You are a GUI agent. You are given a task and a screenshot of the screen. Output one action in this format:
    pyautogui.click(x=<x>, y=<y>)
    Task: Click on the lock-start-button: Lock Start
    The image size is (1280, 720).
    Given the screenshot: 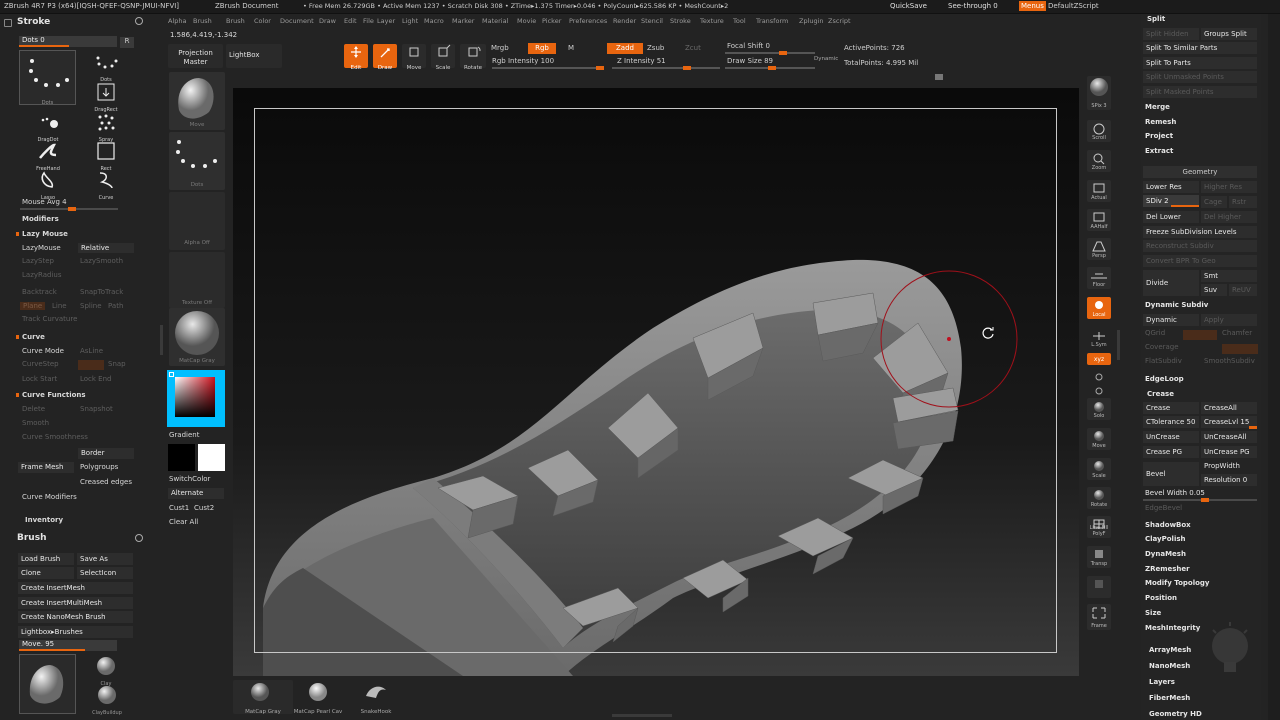 What is the action you would take?
    pyautogui.click(x=39, y=379)
    